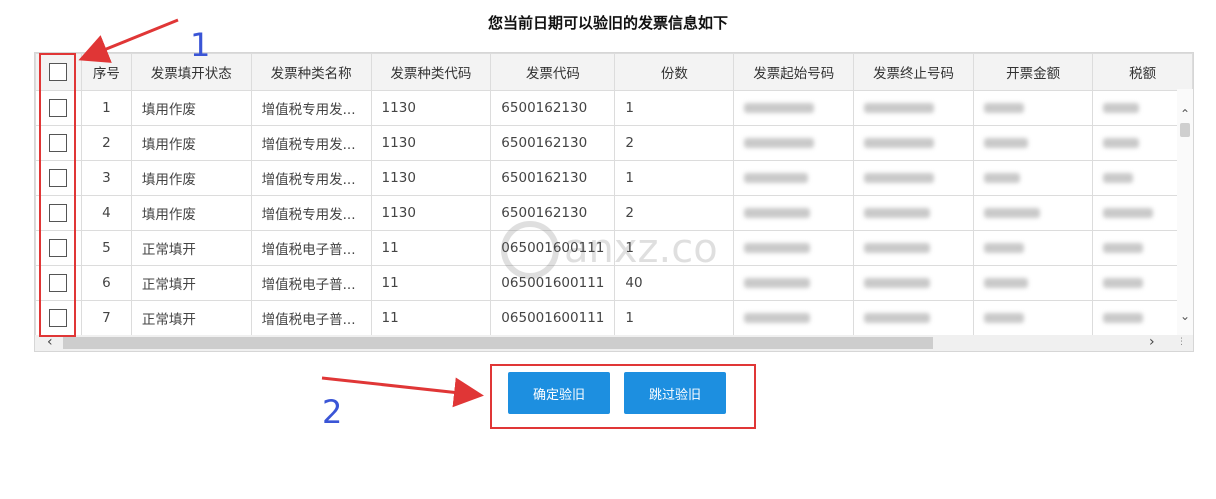 The height and width of the screenshot is (499, 1216). I want to click on page-title: 您当前日期可以验旧的发票信息如下, so click(607, 23).